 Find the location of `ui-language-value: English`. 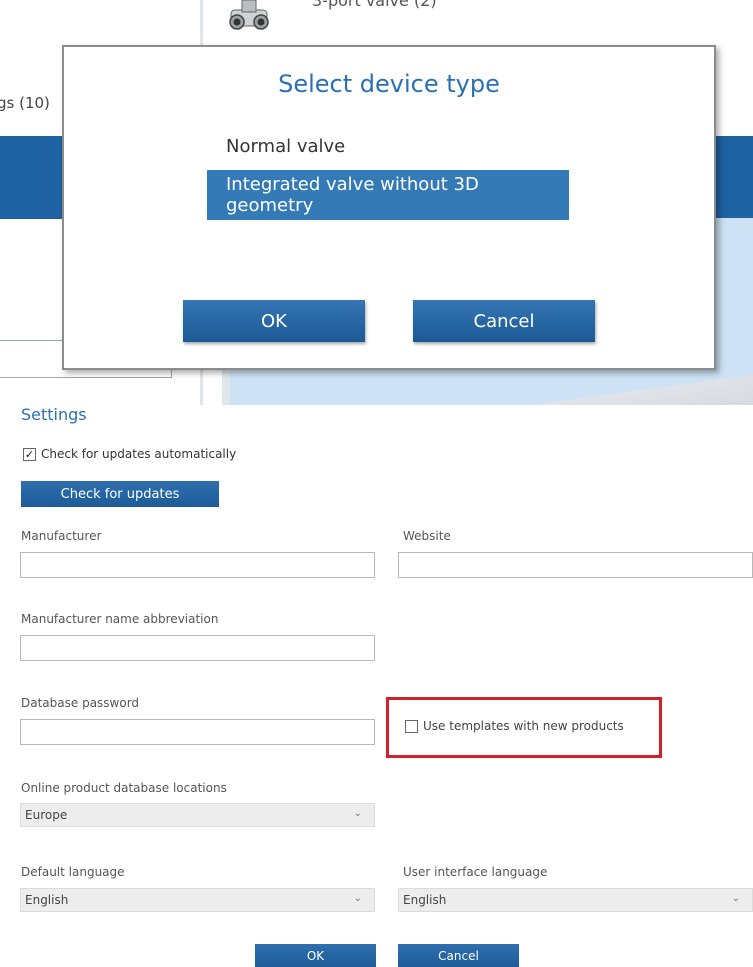

ui-language-value: English is located at coordinates (425, 900).